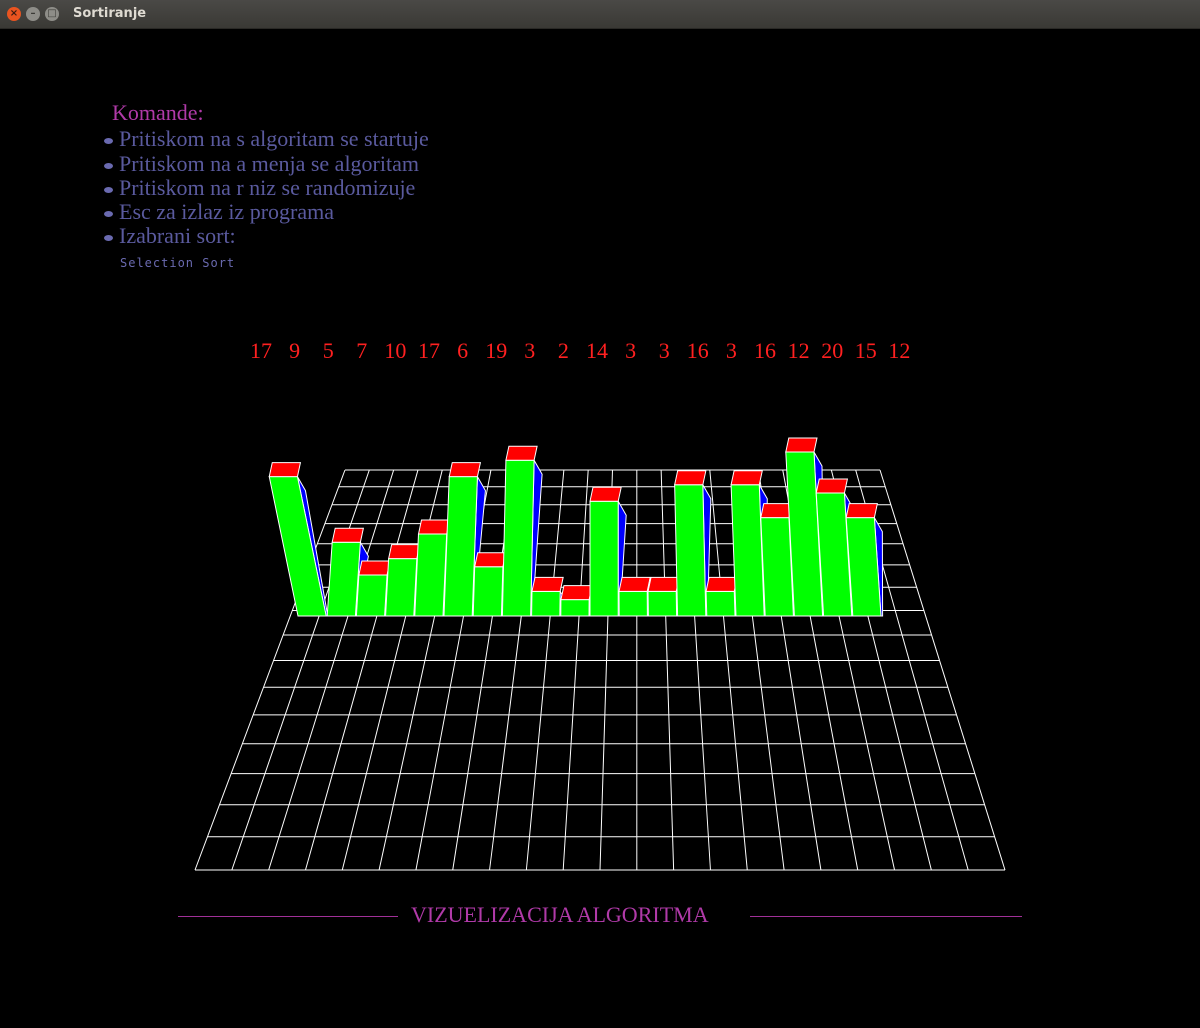 This screenshot has height=1028, width=1200. I want to click on close-button: ×, so click(14, 14).